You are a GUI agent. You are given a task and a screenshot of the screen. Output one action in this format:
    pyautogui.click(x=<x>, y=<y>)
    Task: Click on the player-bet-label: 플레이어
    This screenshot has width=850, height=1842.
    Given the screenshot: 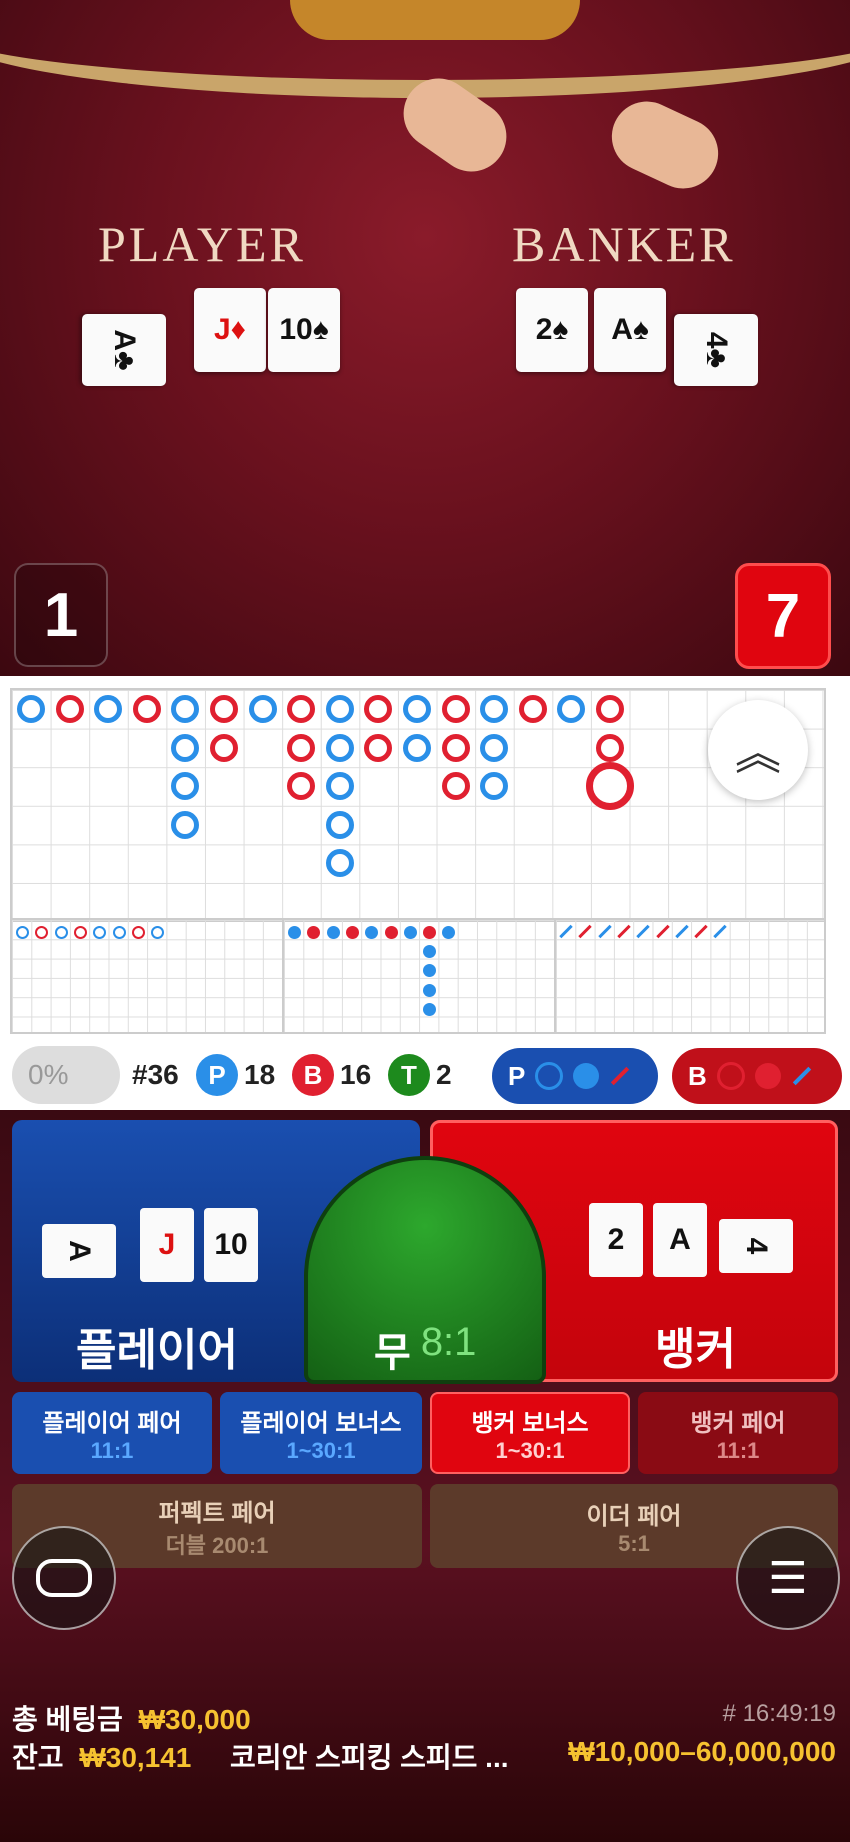 What is the action you would take?
    pyautogui.click(x=157, y=1350)
    